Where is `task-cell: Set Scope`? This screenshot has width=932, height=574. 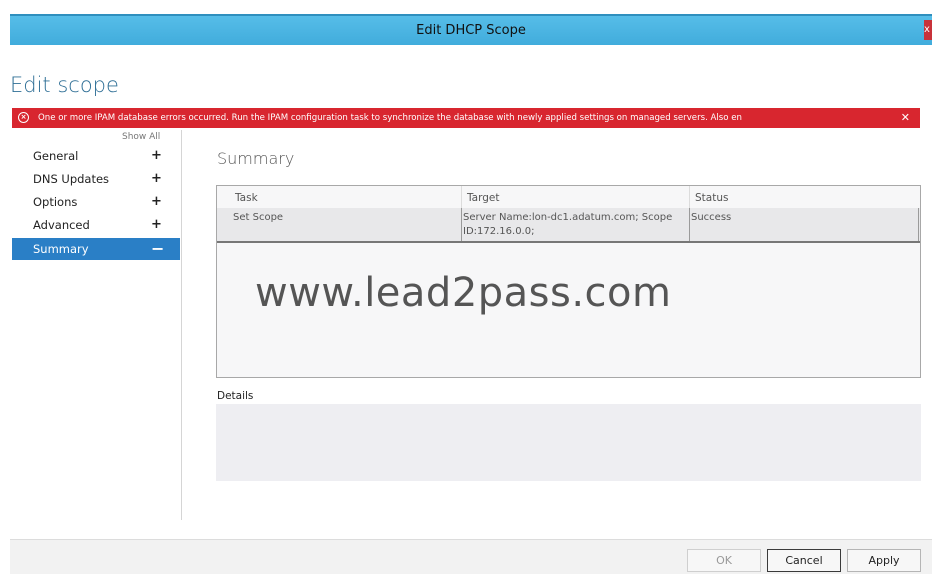 task-cell: Set Scope is located at coordinates (258, 217).